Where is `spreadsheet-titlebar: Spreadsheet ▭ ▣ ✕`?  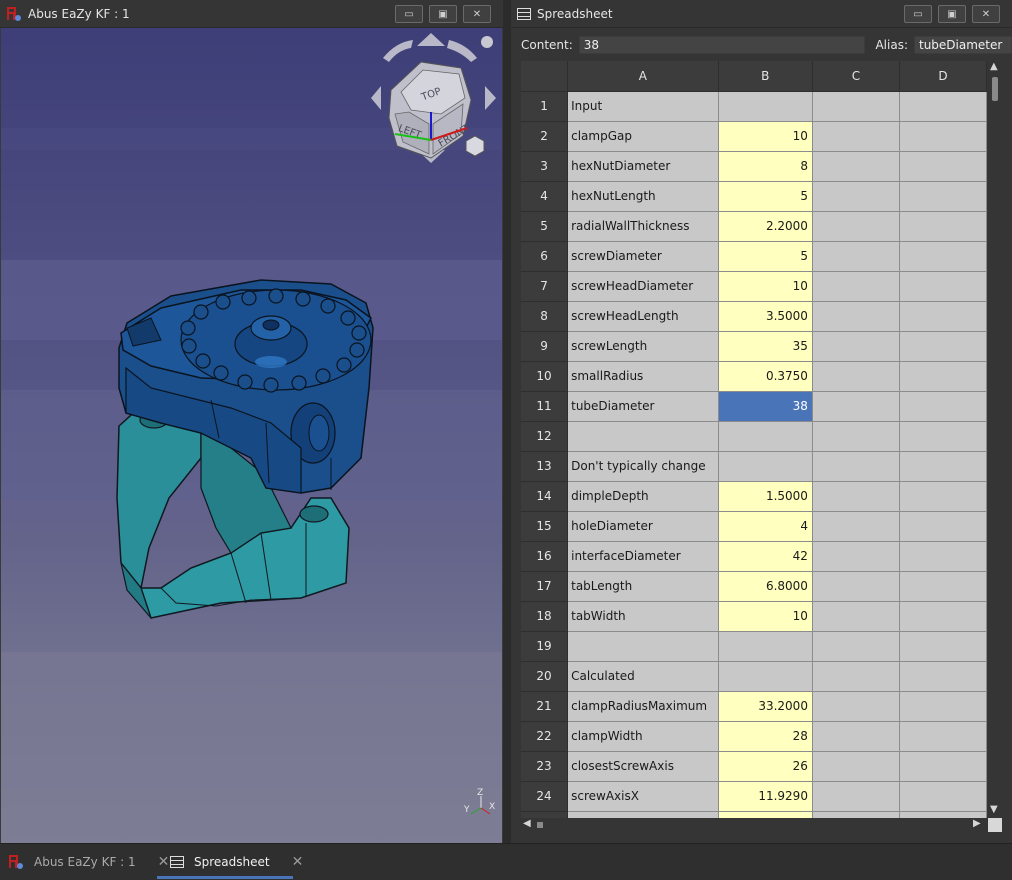
spreadsheet-titlebar: Spreadsheet ▭ ▣ ✕ is located at coordinates (761, 14).